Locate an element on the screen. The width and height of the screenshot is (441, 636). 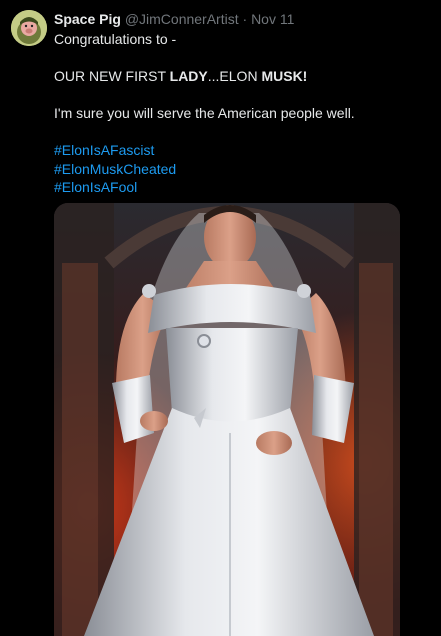
user-handle: @JimConnerArtist is located at coordinates (182, 19).